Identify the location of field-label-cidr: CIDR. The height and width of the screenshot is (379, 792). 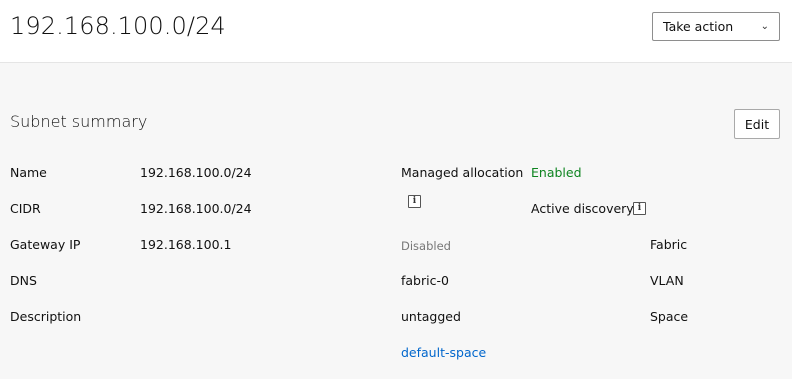
(25, 208).